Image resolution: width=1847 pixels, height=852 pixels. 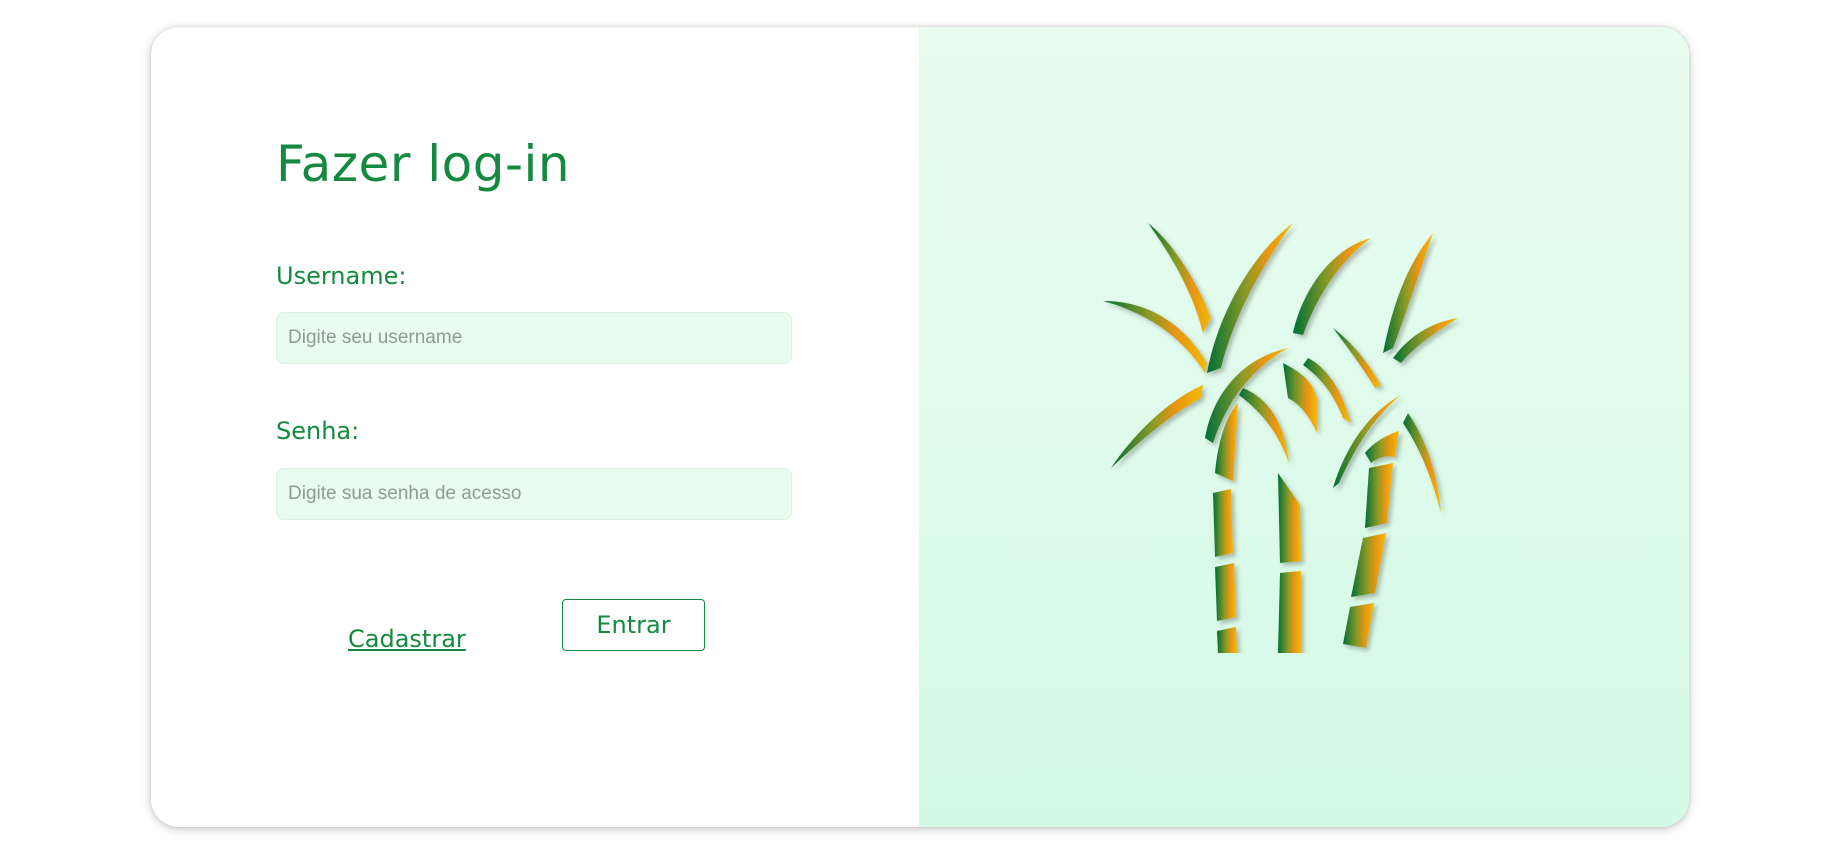 I want to click on password-input, so click(x=534, y=494).